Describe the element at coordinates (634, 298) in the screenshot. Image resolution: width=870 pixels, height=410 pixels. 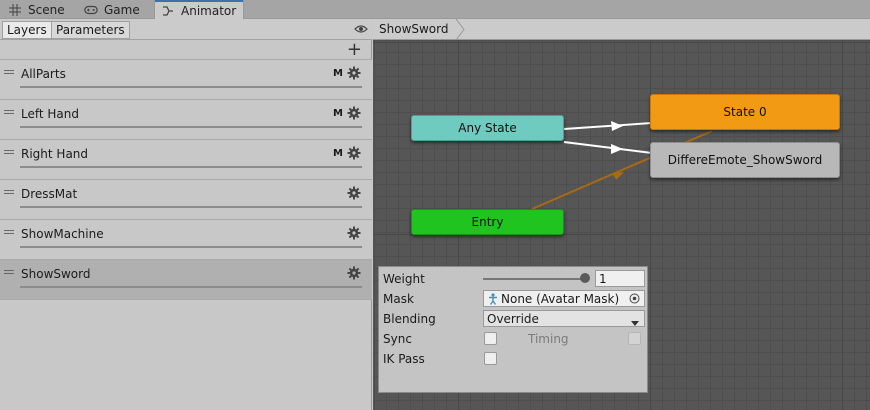
I see `object-picker-icon` at that location.